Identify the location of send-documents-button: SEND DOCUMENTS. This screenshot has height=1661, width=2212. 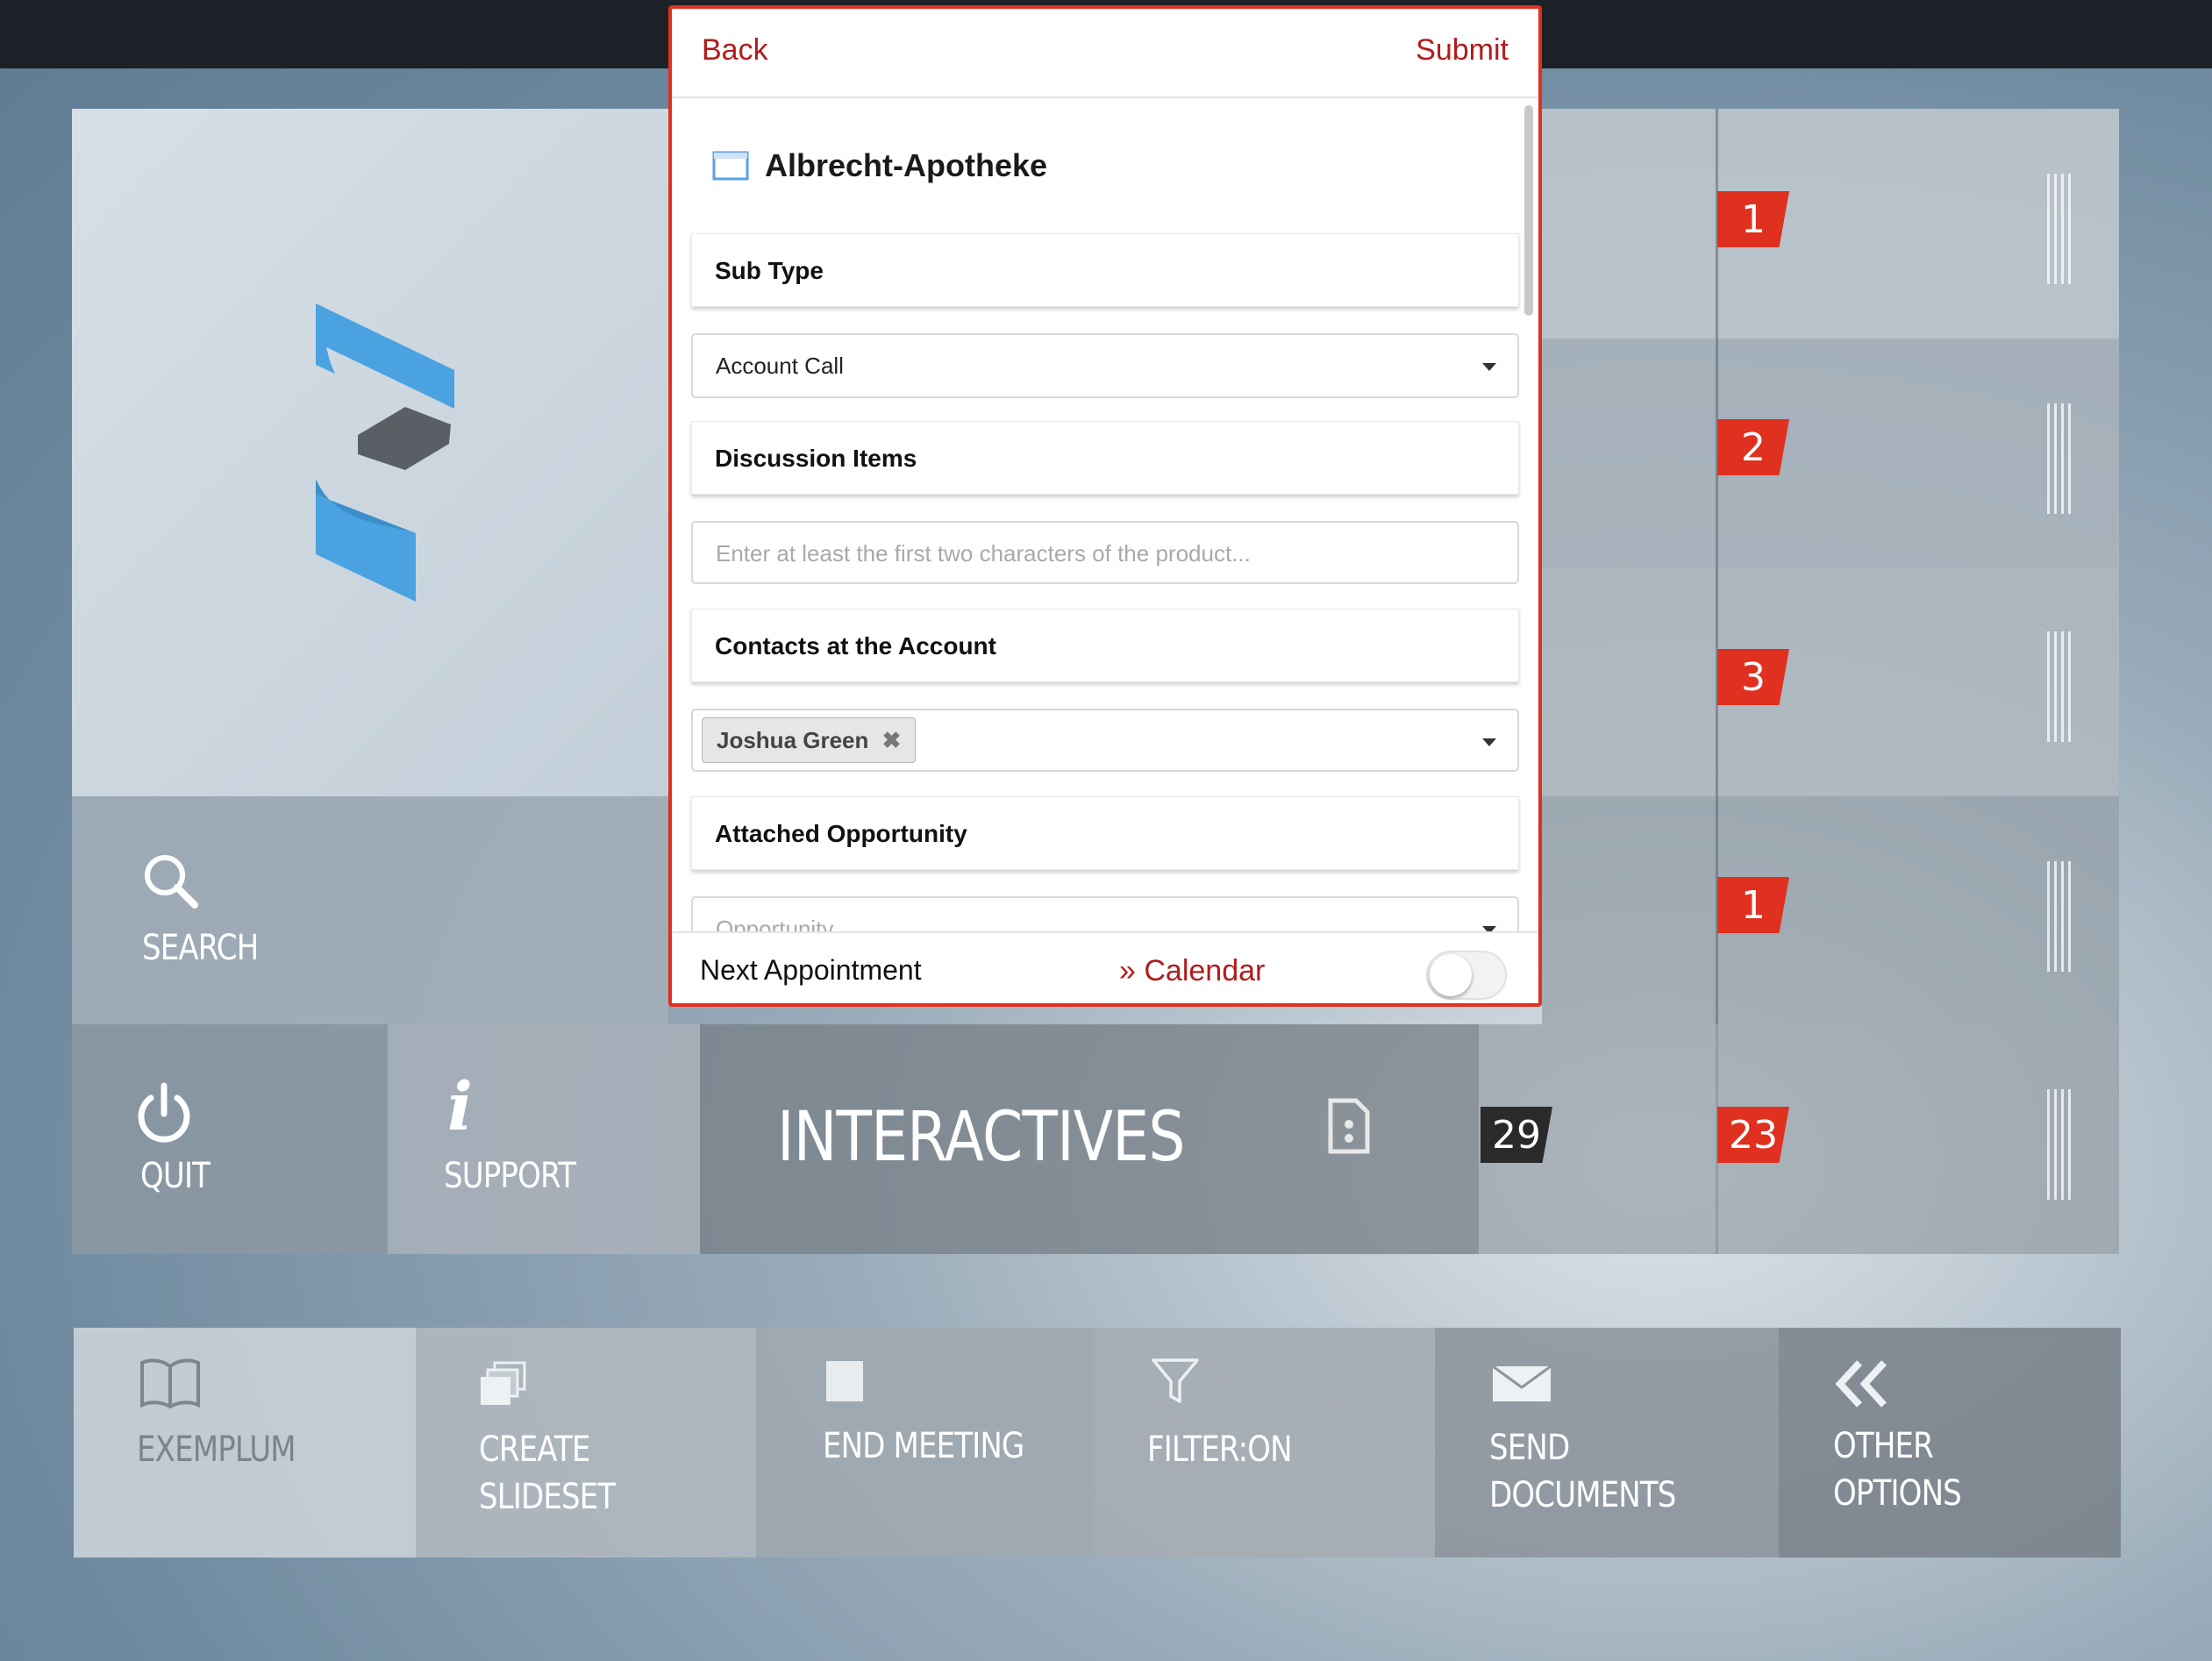
(1607, 1443).